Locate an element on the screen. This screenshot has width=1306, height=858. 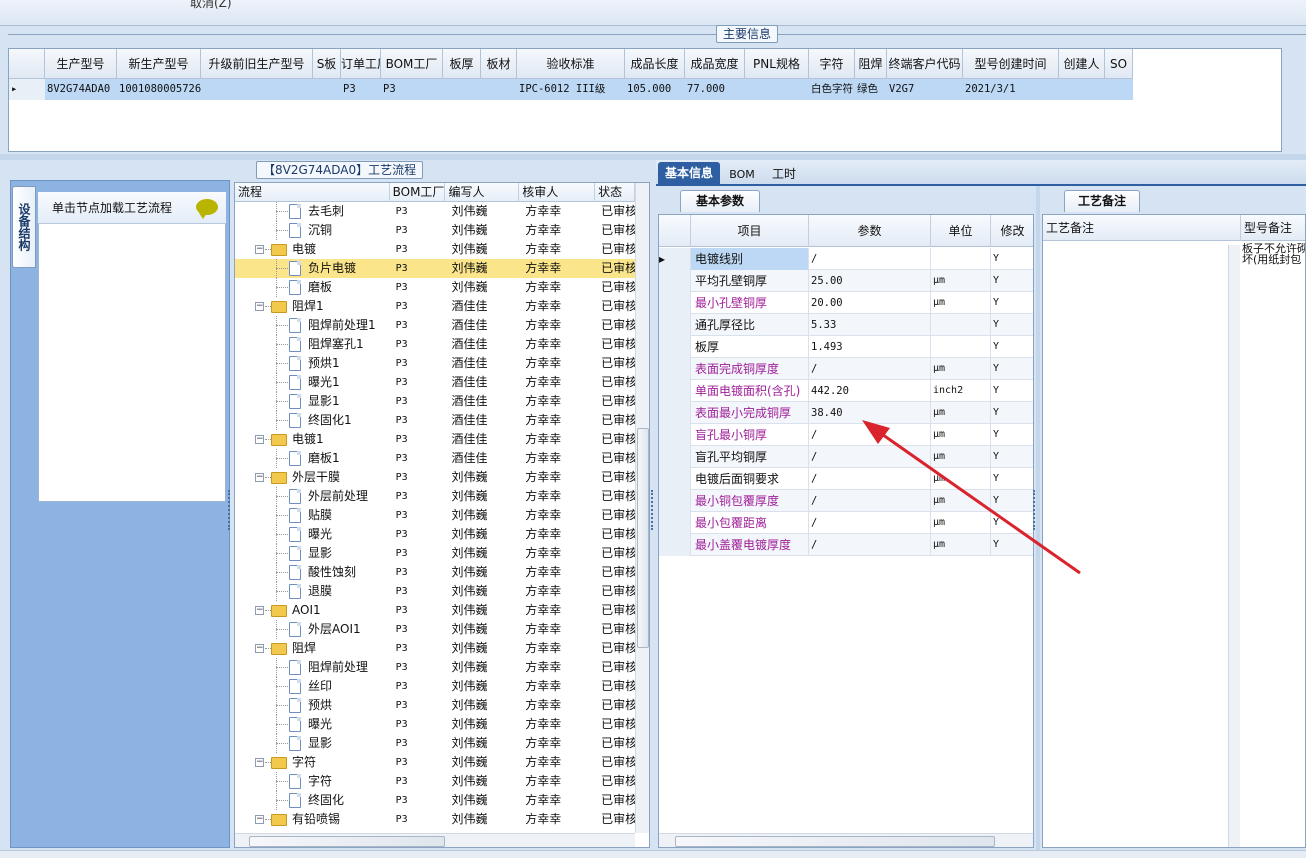
flow-node: − AOI1 is located at coordinates (312, 610).